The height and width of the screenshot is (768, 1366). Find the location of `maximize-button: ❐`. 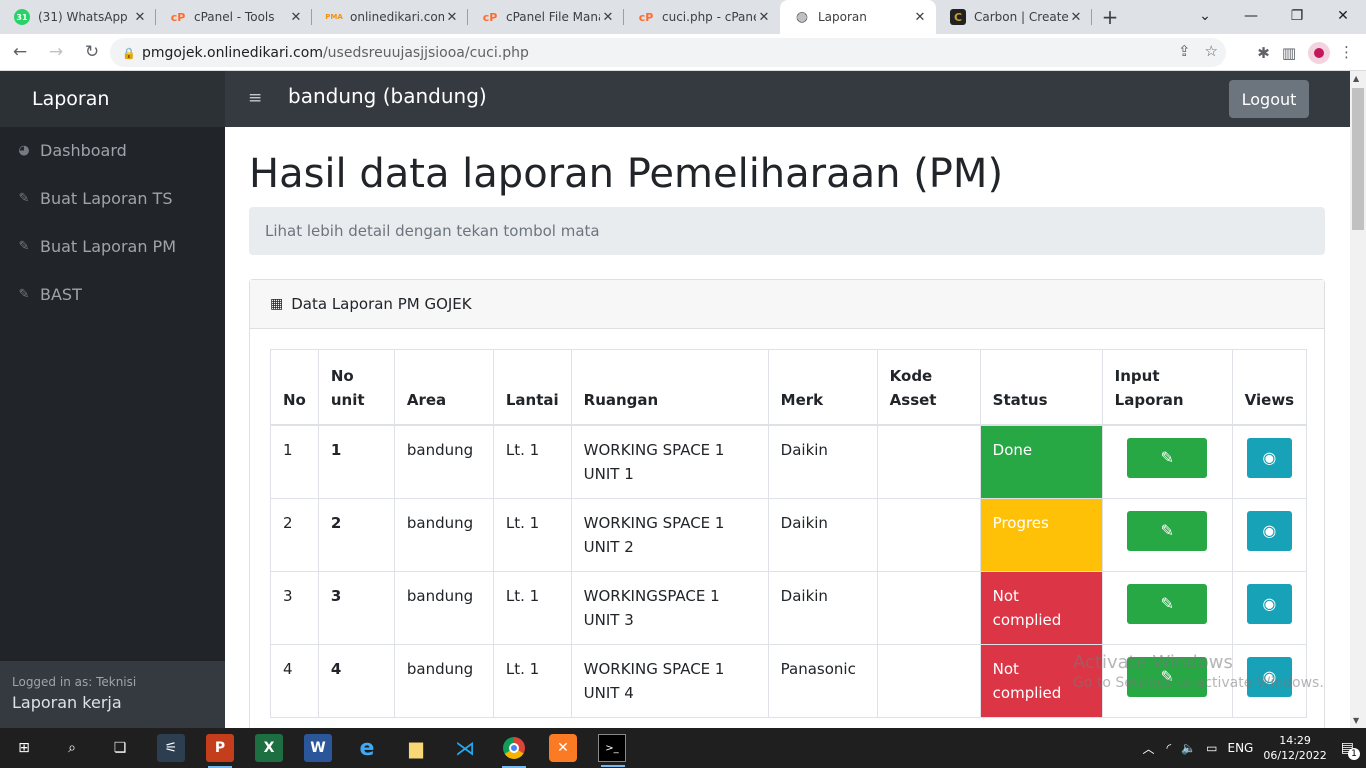

maximize-button: ❐ is located at coordinates (1297, 16).